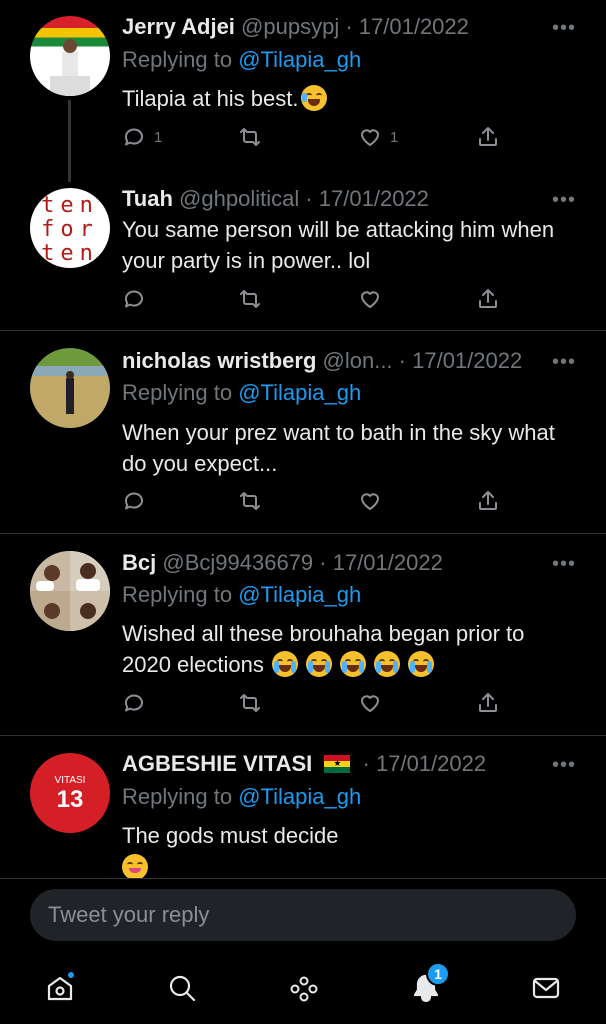 This screenshot has height=1024, width=606. What do you see at coordinates (158, 137) in the screenshot?
I see `reply-count: 1` at bounding box center [158, 137].